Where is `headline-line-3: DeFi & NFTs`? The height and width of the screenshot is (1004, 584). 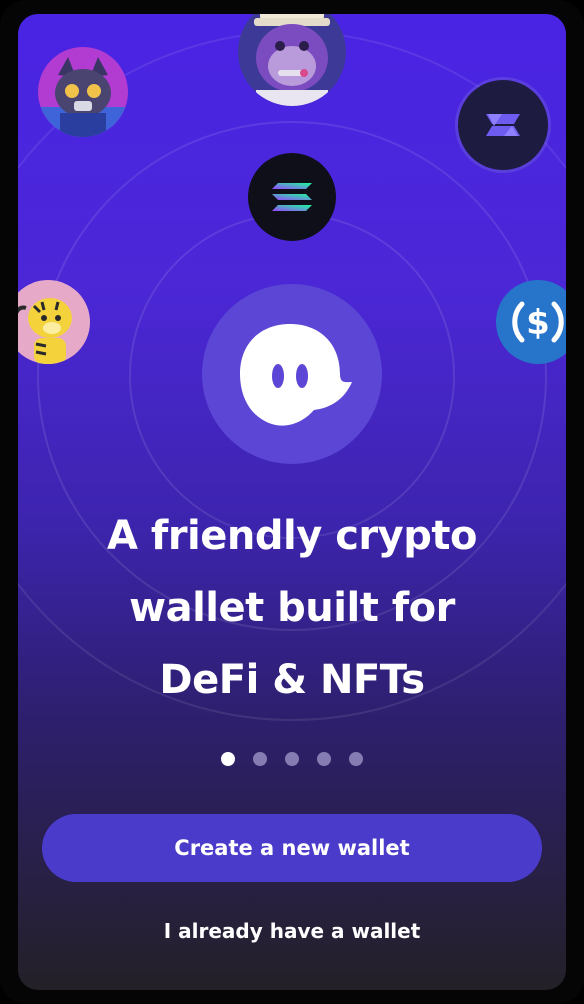
headline-line-3: DeFi & NFTs is located at coordinates (292, 680).